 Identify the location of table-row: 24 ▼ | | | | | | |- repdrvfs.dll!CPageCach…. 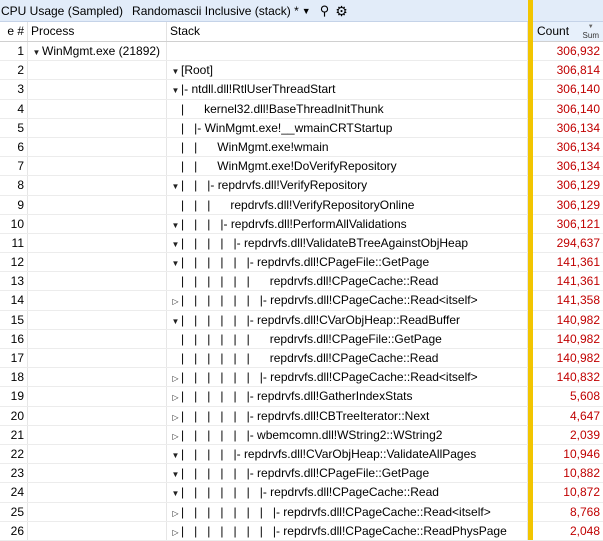
(301, 493).